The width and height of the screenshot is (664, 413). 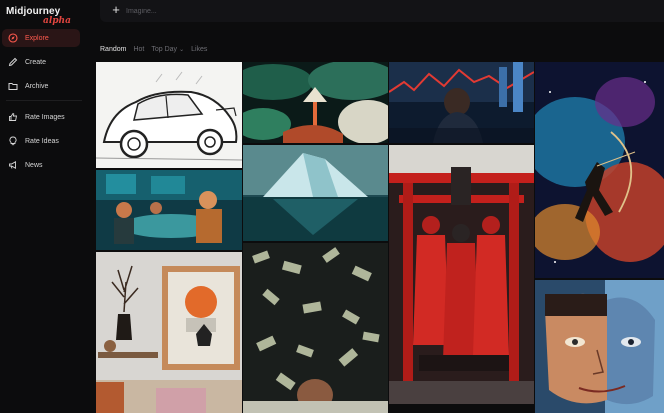 I want to click on sort-tabs: Random Hot Top Day ⌄ Likes, so click(x=153, y=49).